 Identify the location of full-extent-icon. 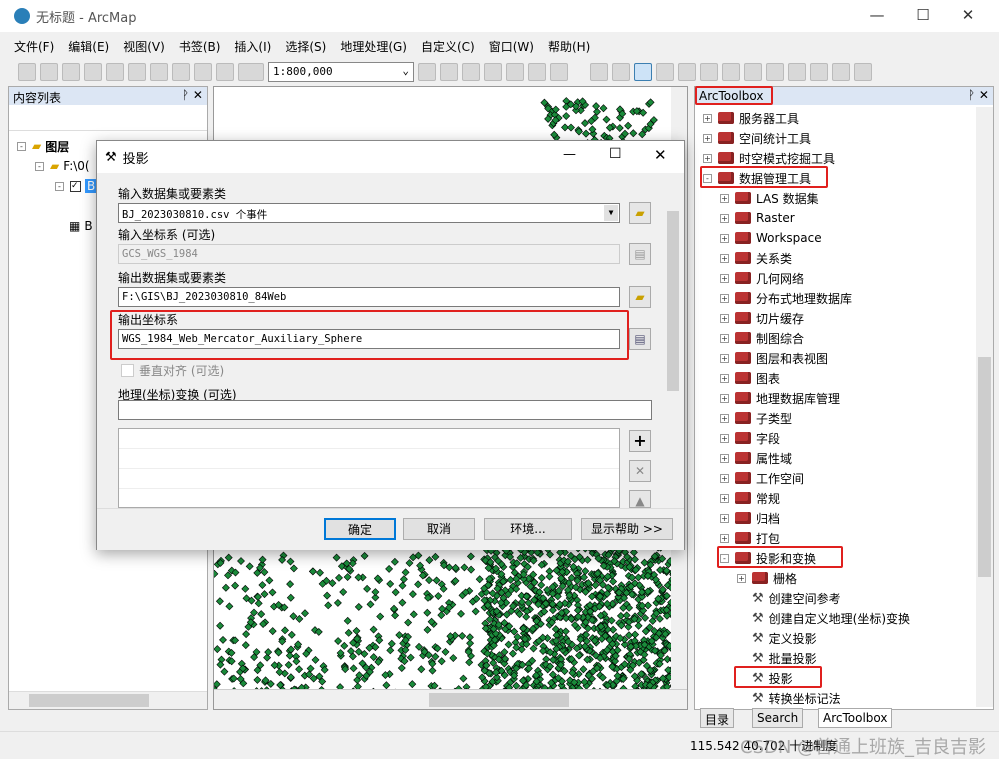
(665, 71).